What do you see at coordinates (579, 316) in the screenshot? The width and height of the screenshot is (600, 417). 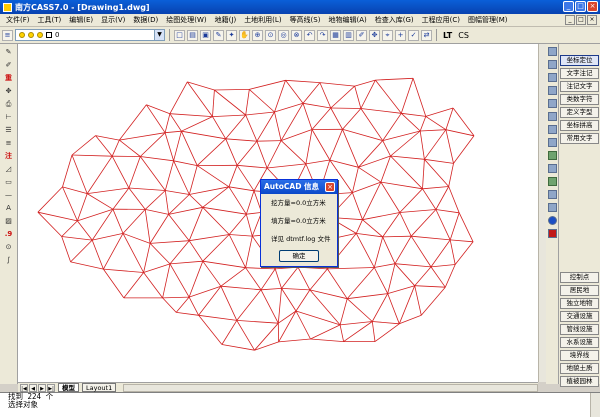 I see `panel-traffic-button: 交通设施` at bounding box center [579, 316].